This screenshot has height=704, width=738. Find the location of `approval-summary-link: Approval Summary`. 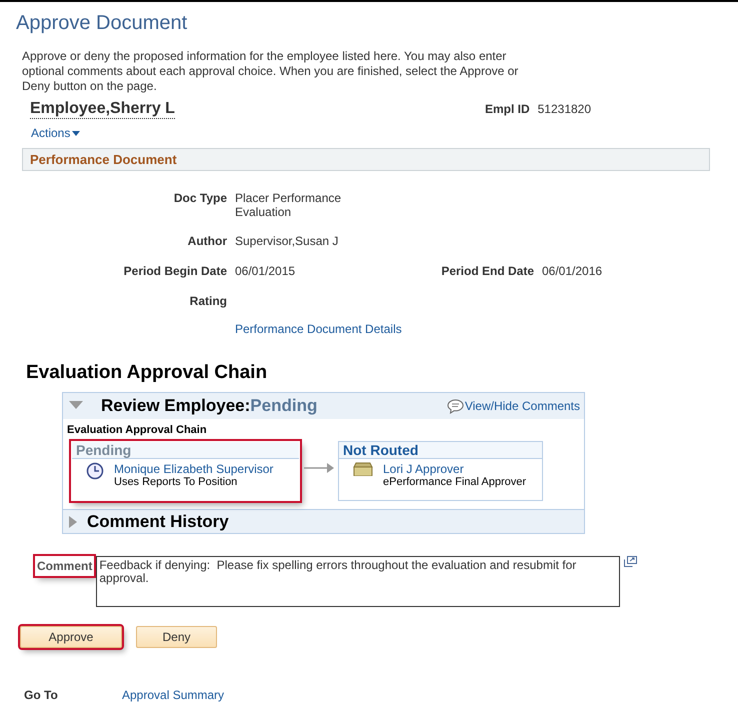

approval-summary-link: Approval Summary is located at coordinates (173, 695).